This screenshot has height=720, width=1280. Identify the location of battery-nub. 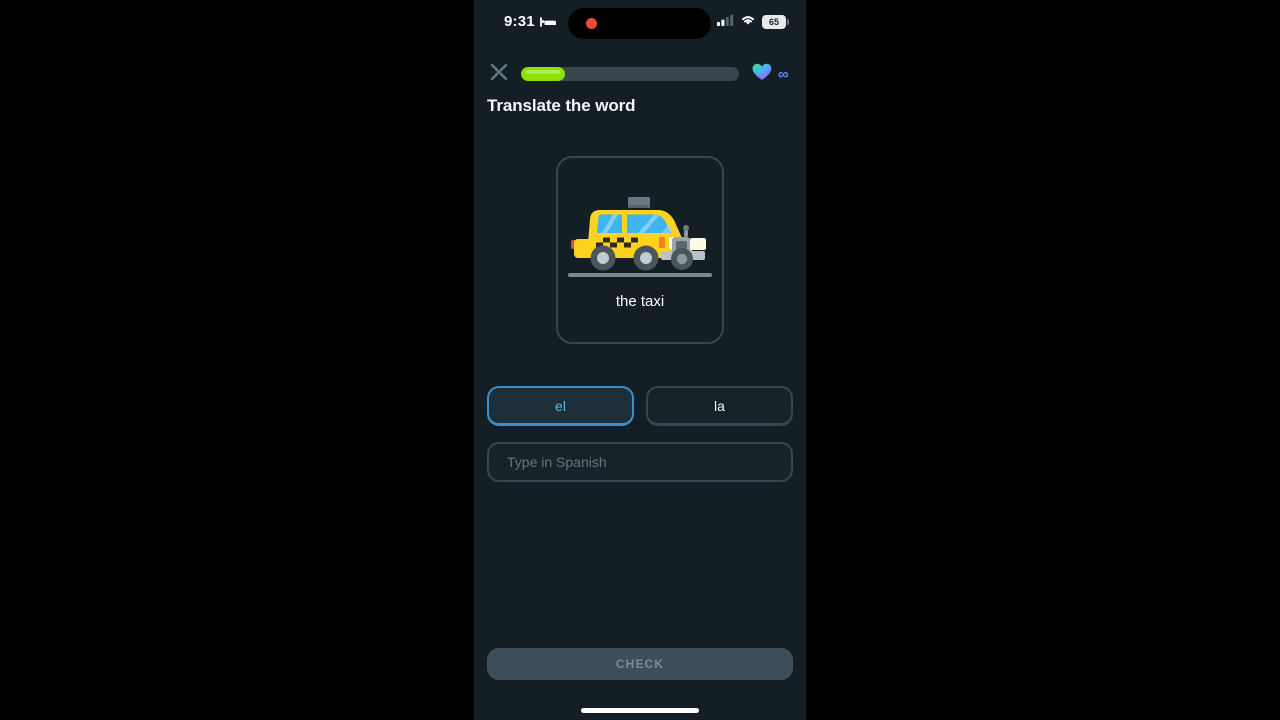
(788, 22).